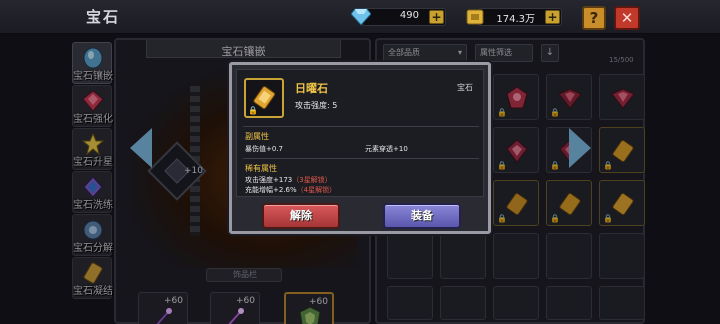 This screenshot has height=324, width=720. I want to click on unequip-button: 解除, so click(301, 216).